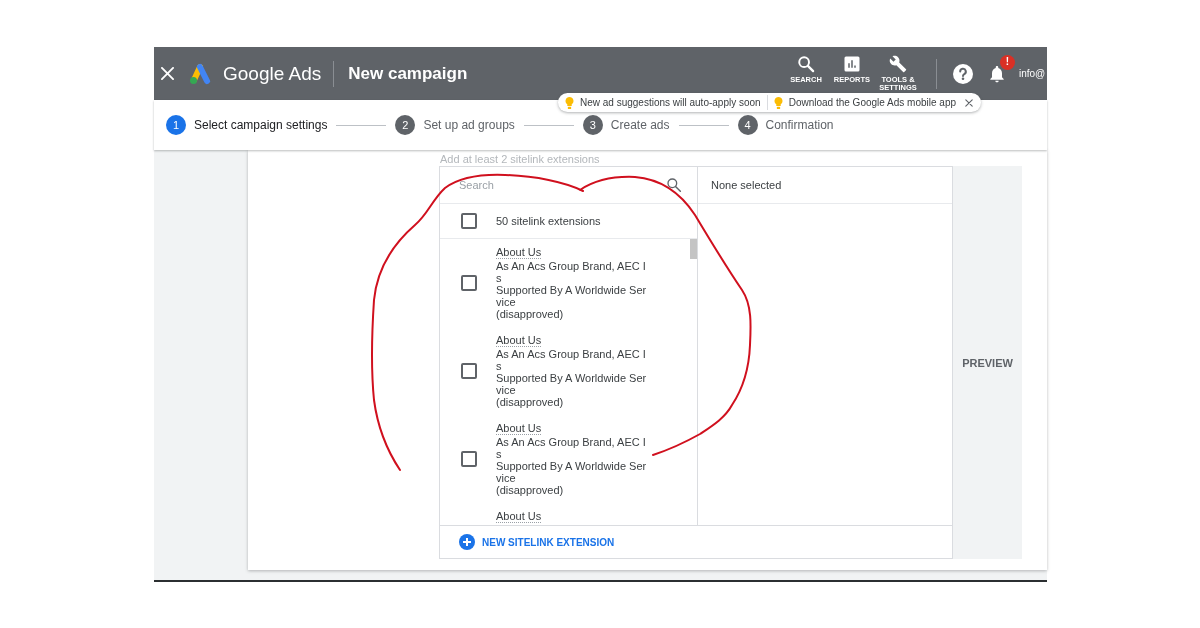  What do you see at coordinates (640, 125) in the screenshot?
I see `step-label: Create ads` at bounding box center [640, 125].